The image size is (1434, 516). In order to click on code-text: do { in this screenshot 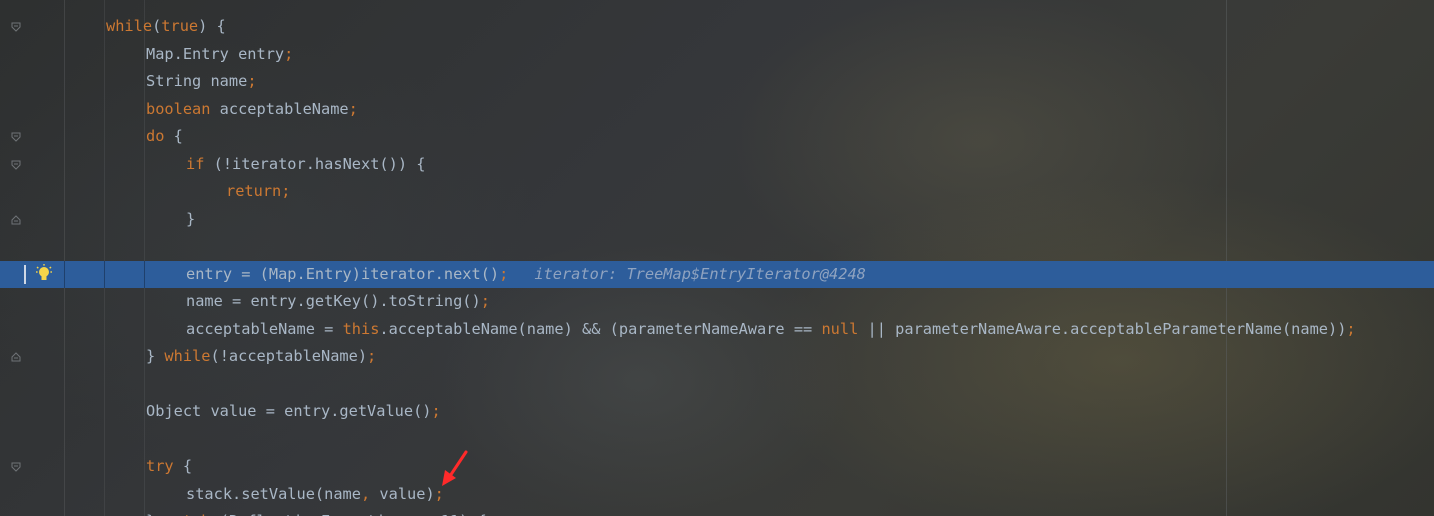, I will do `click(164, 137)`.